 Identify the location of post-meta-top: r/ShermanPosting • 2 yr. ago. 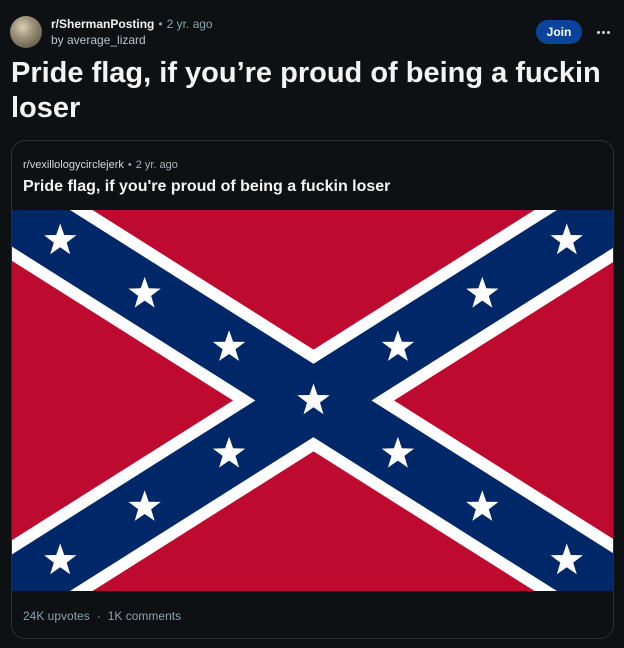
(132, 24).